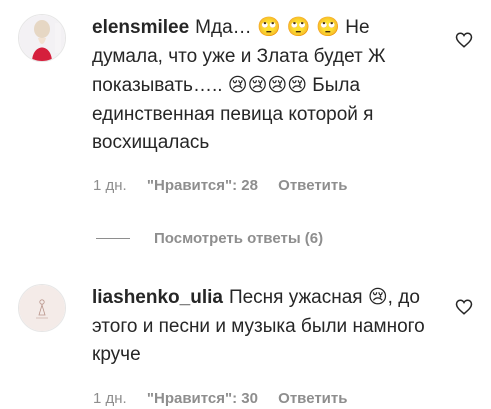 This screenshot has height=409, width=491. Describe the element at coordinates (267, 85) in the screenshot. I see `sad-emoji: 😢😢😢😢` at that location.